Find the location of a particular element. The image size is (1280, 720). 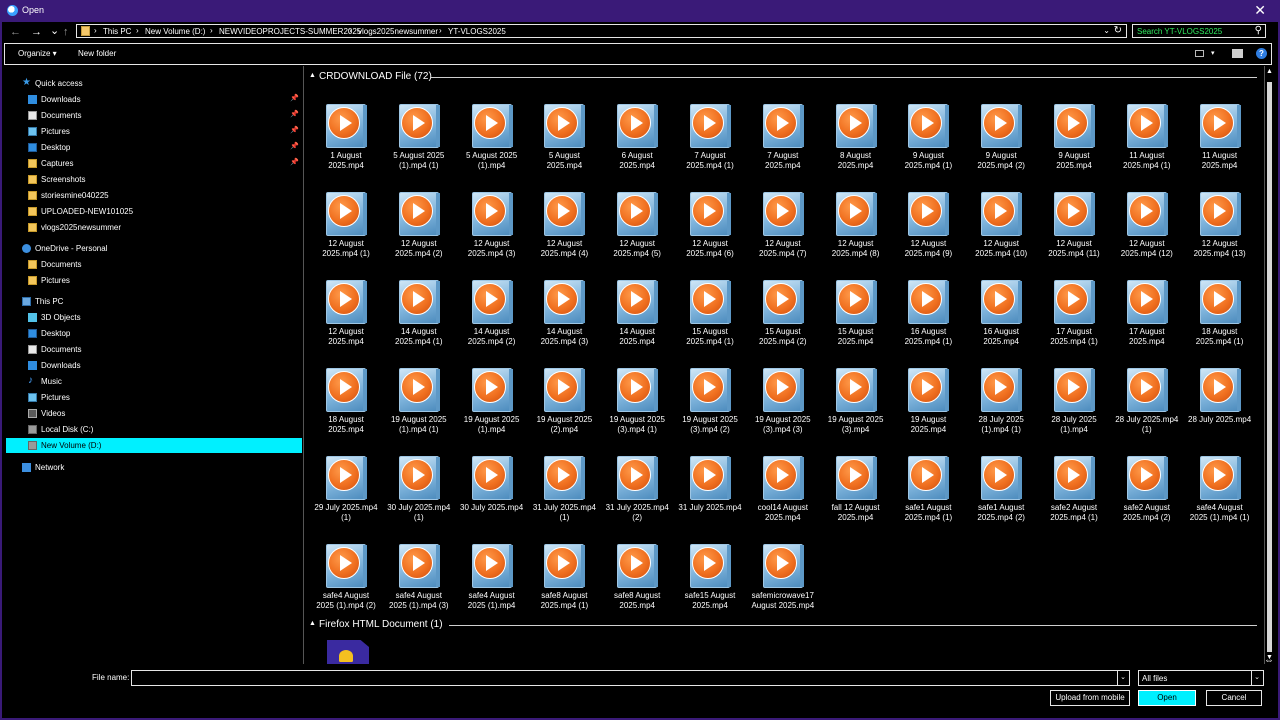

file-name-field: ⌄ is located at coordinates (630, 678).